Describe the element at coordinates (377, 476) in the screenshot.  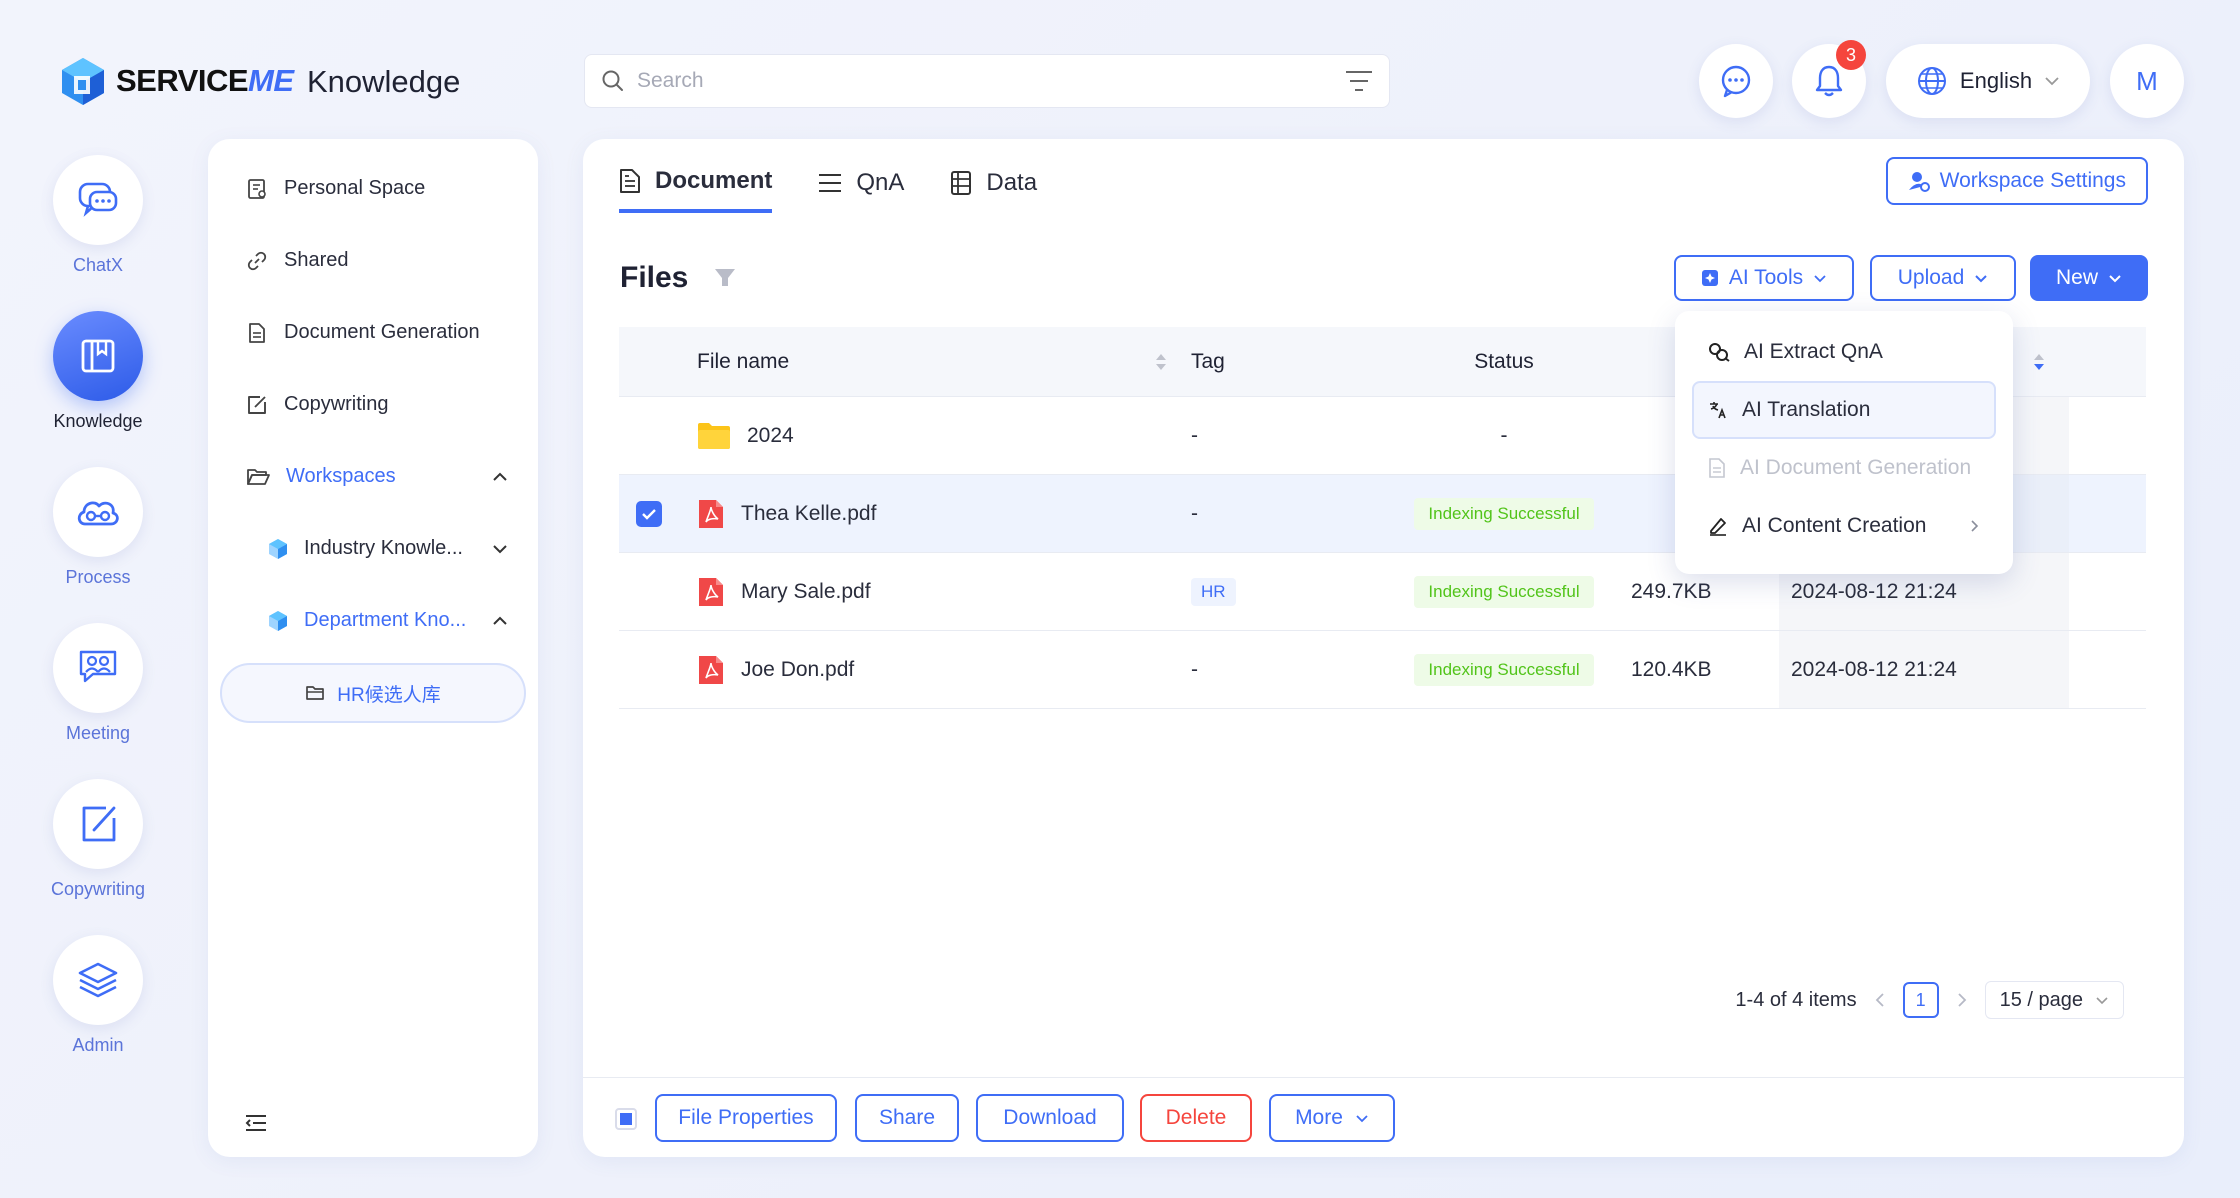
I see `sidebar-item-workspaces: Workspaces` at that location.